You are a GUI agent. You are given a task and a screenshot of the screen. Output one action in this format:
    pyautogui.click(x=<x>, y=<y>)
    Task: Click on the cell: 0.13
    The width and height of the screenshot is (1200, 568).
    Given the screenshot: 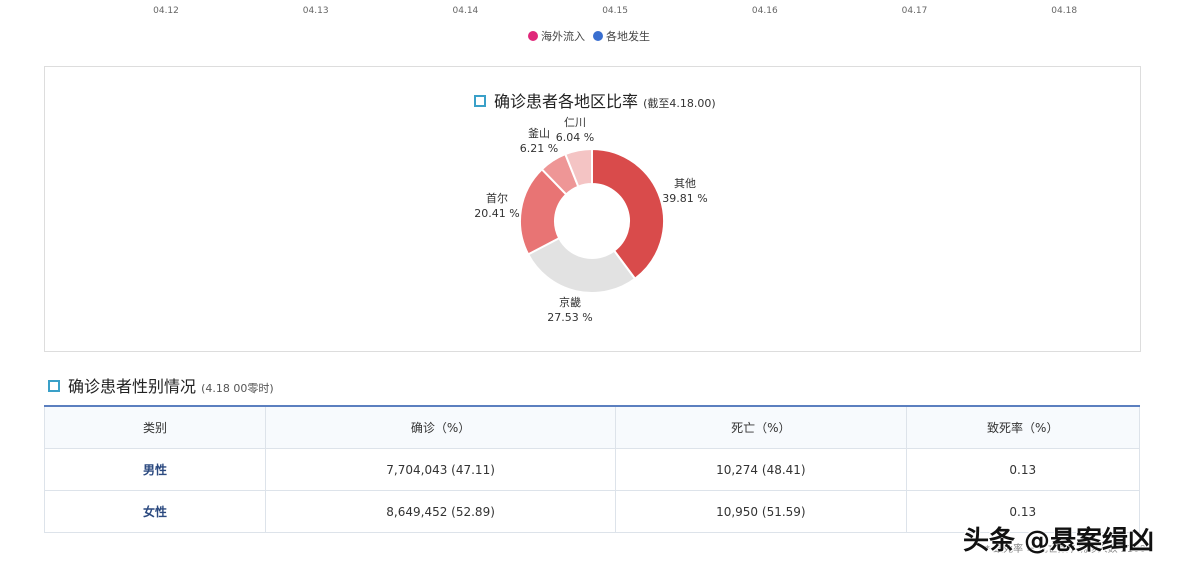 What is the action you would take?
    pyautogui.click(x=1023, y=469)
    